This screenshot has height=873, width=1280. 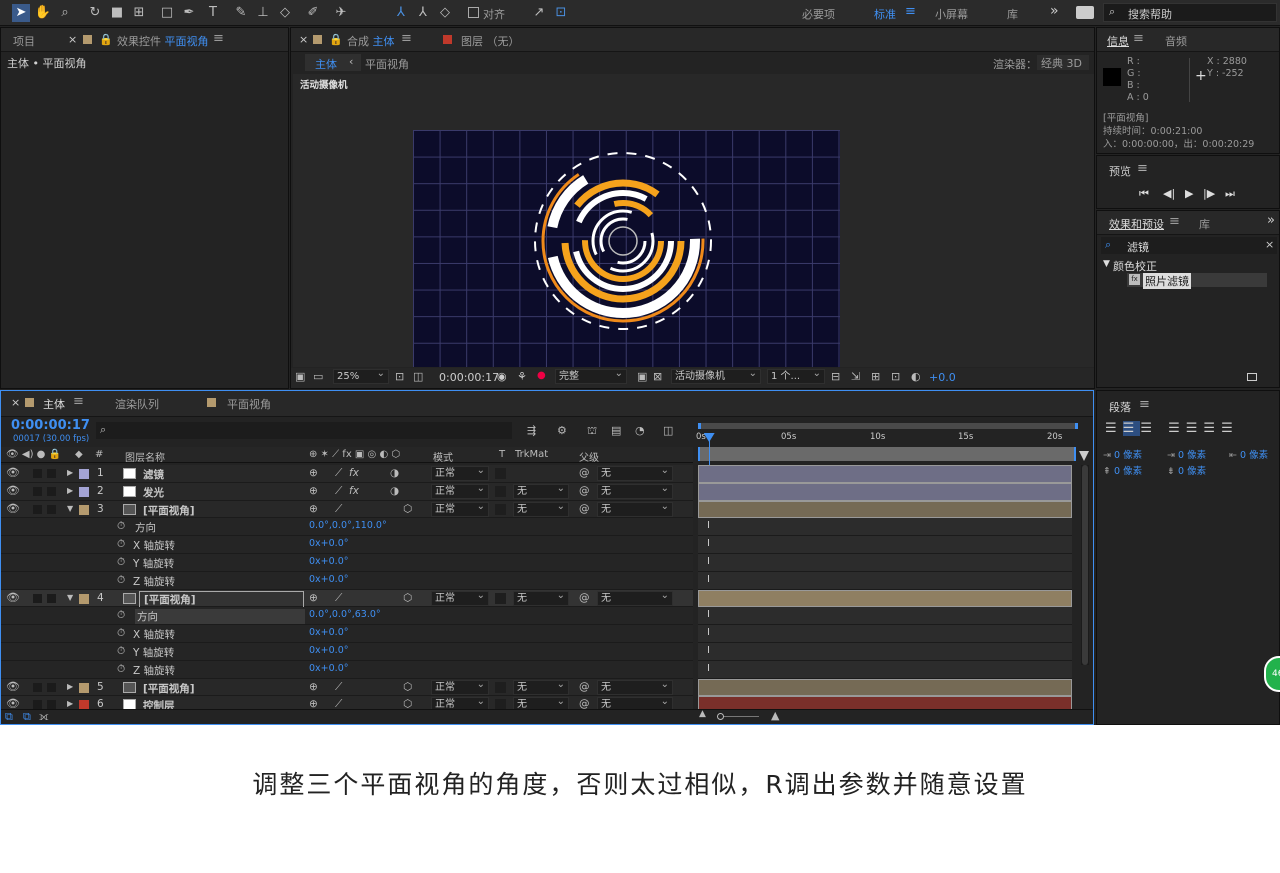 I want to click on camera-tool-icon: ■, so click(x=117, y=13).